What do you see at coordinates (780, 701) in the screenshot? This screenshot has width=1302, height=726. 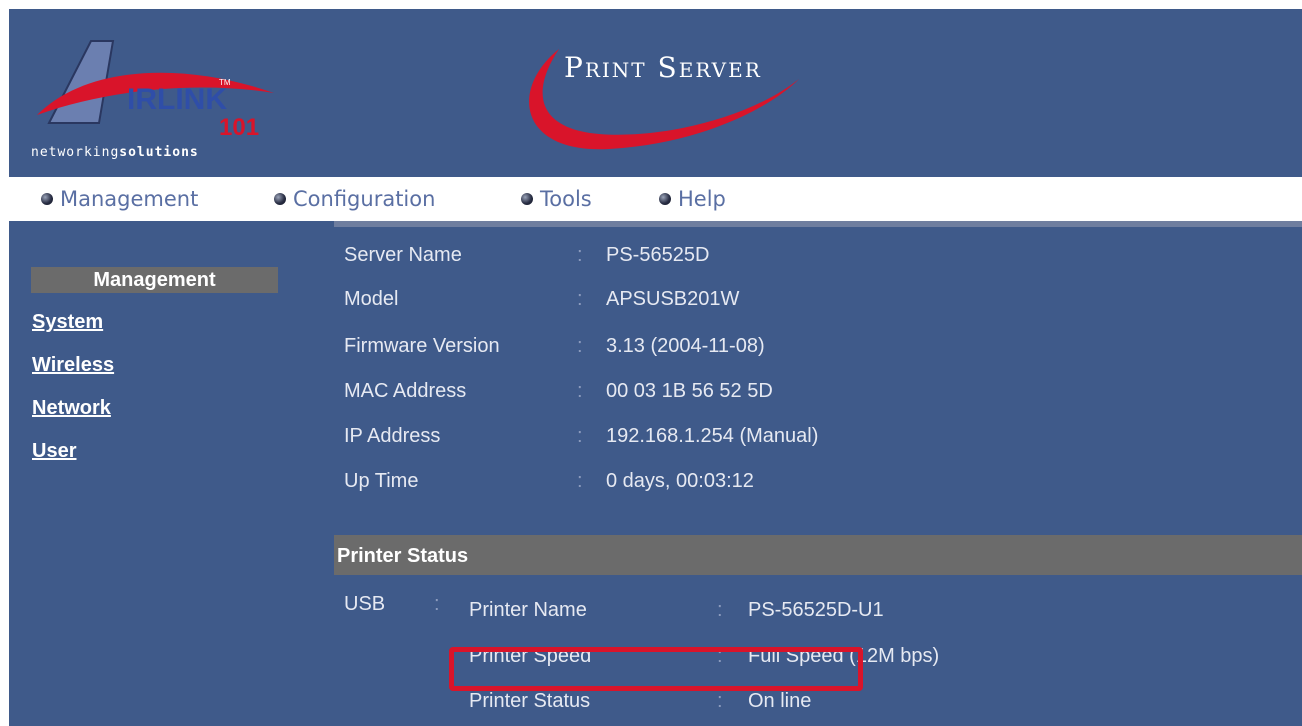 I see `printer-value: On line` at bounding box center [780, 701].